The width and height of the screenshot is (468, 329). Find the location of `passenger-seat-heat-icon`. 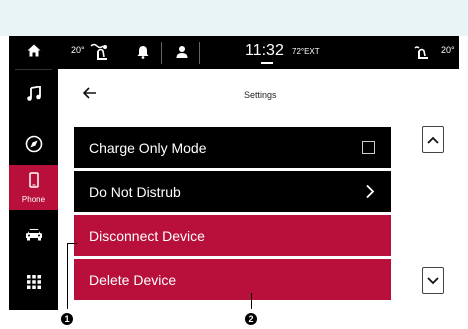

passenger-seat-heat-icon is located at coordinates (422, 54).